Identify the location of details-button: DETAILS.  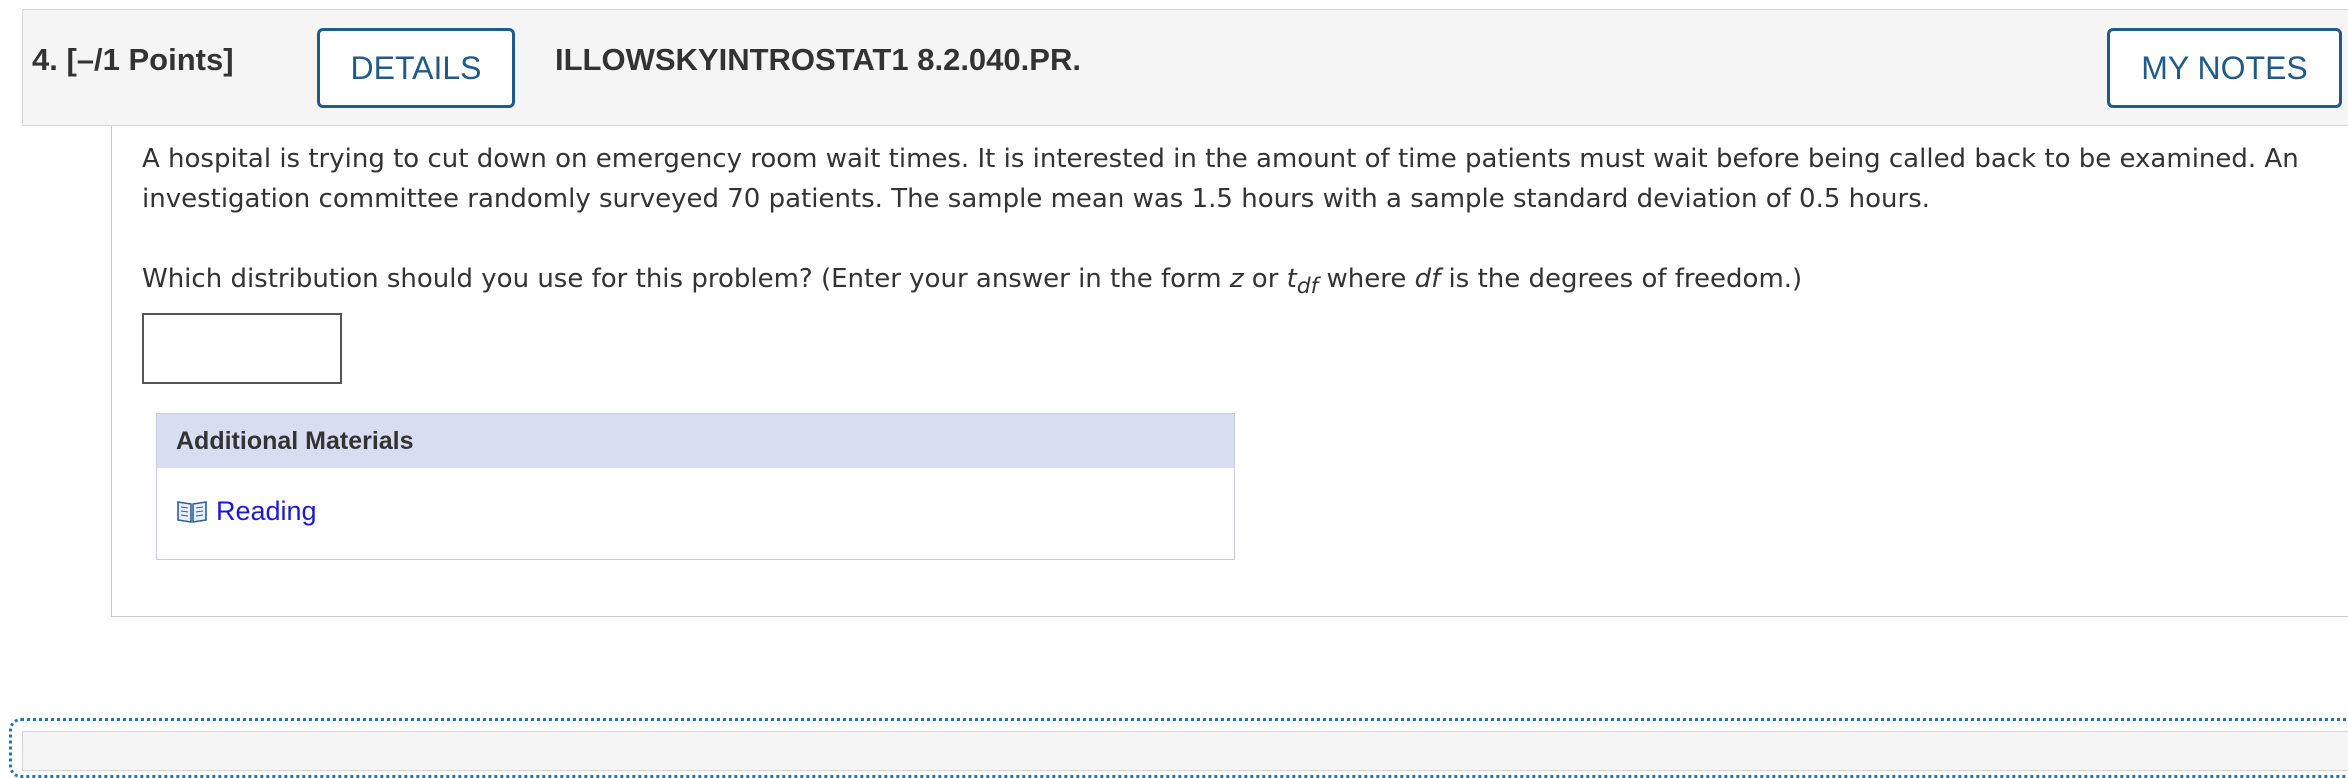
(416, 68).